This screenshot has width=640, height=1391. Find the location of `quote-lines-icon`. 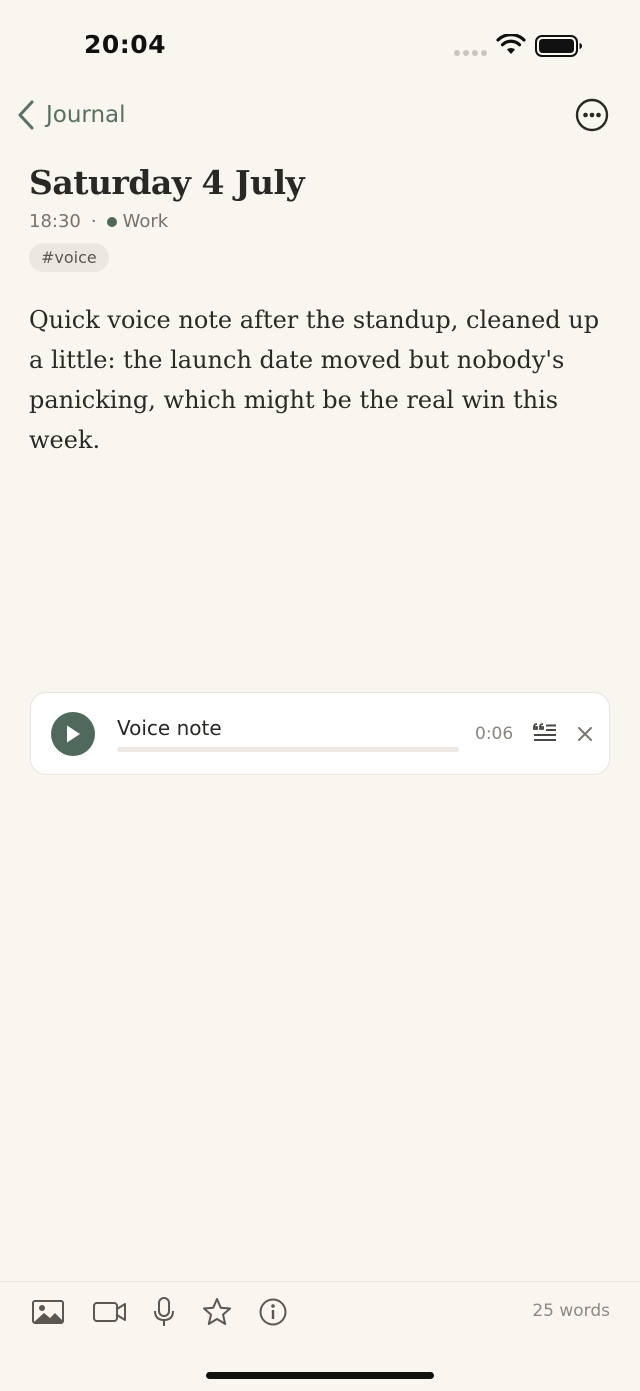

quote-lines-icon is located at coordinates (544, 732).